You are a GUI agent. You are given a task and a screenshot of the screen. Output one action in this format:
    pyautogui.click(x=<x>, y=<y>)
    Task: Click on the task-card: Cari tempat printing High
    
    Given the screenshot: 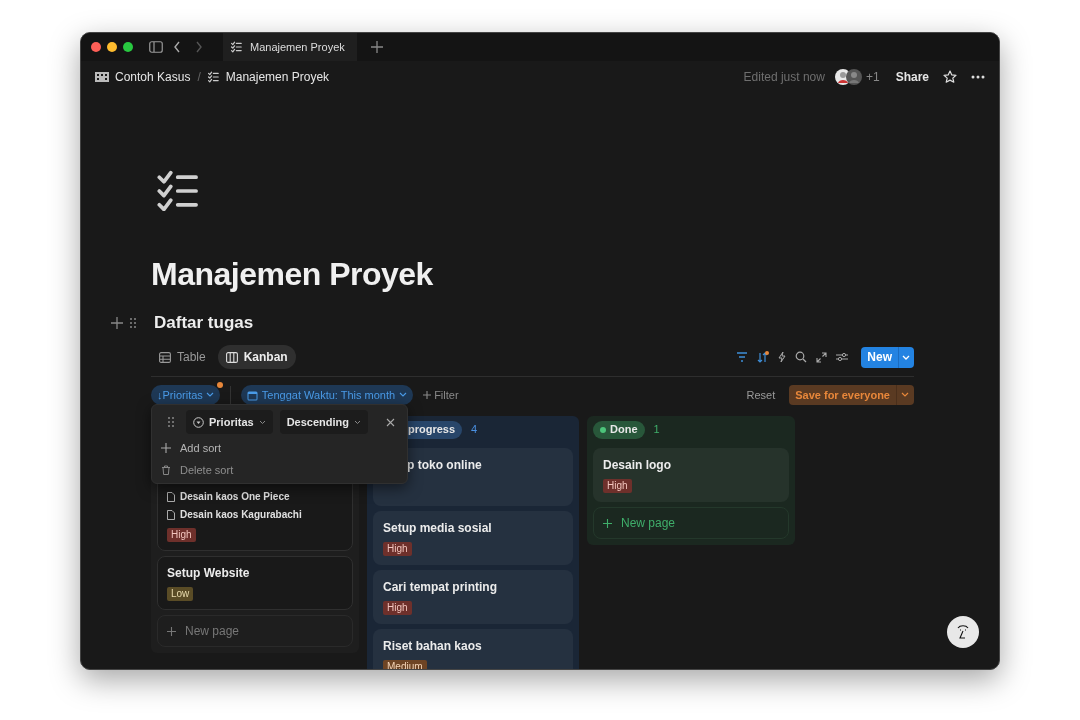 What is the action you would take?
    pyautogui.click(x=473, y=597)
    